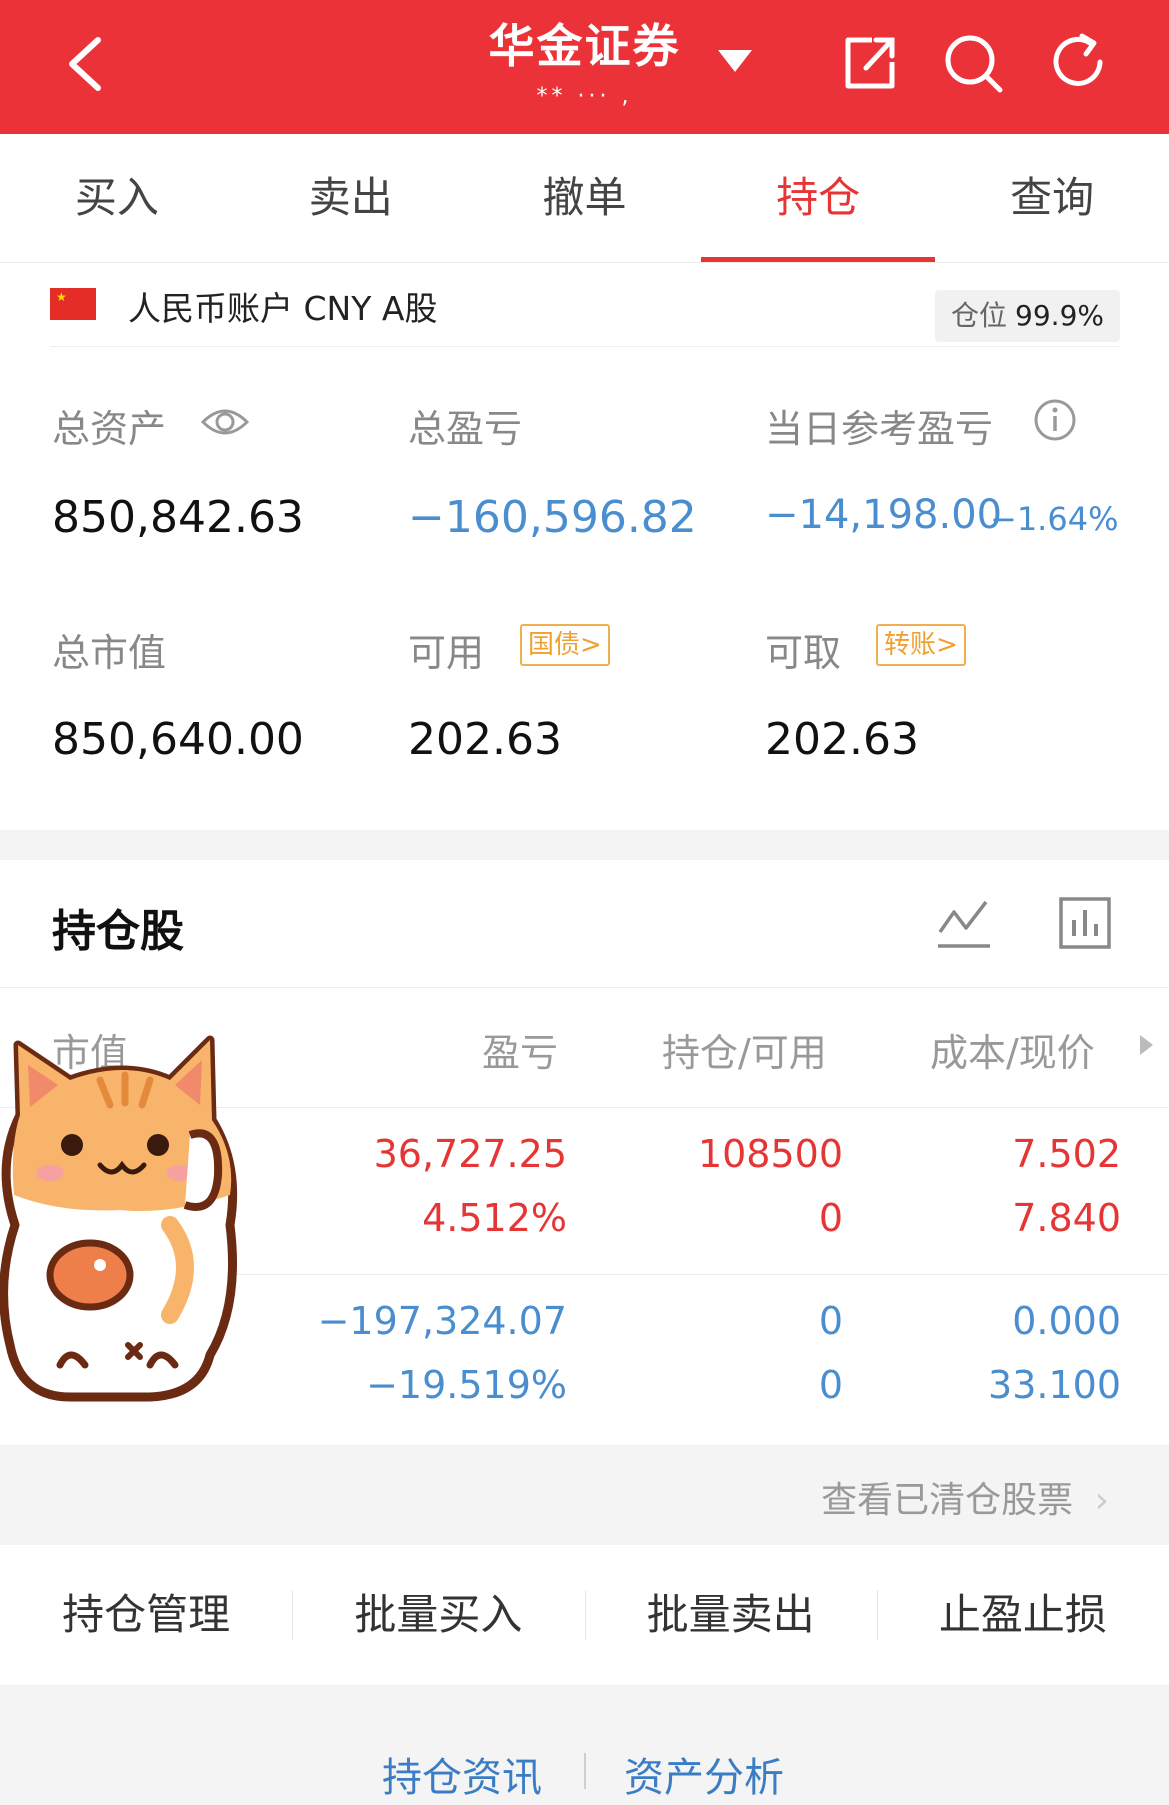 The width and height of the screenshot is (1169, 1805). What do you see at coordinates (1085, 923) in the screenshot?
I see `bar-chart-icon` at bounding box center [1085, 923].